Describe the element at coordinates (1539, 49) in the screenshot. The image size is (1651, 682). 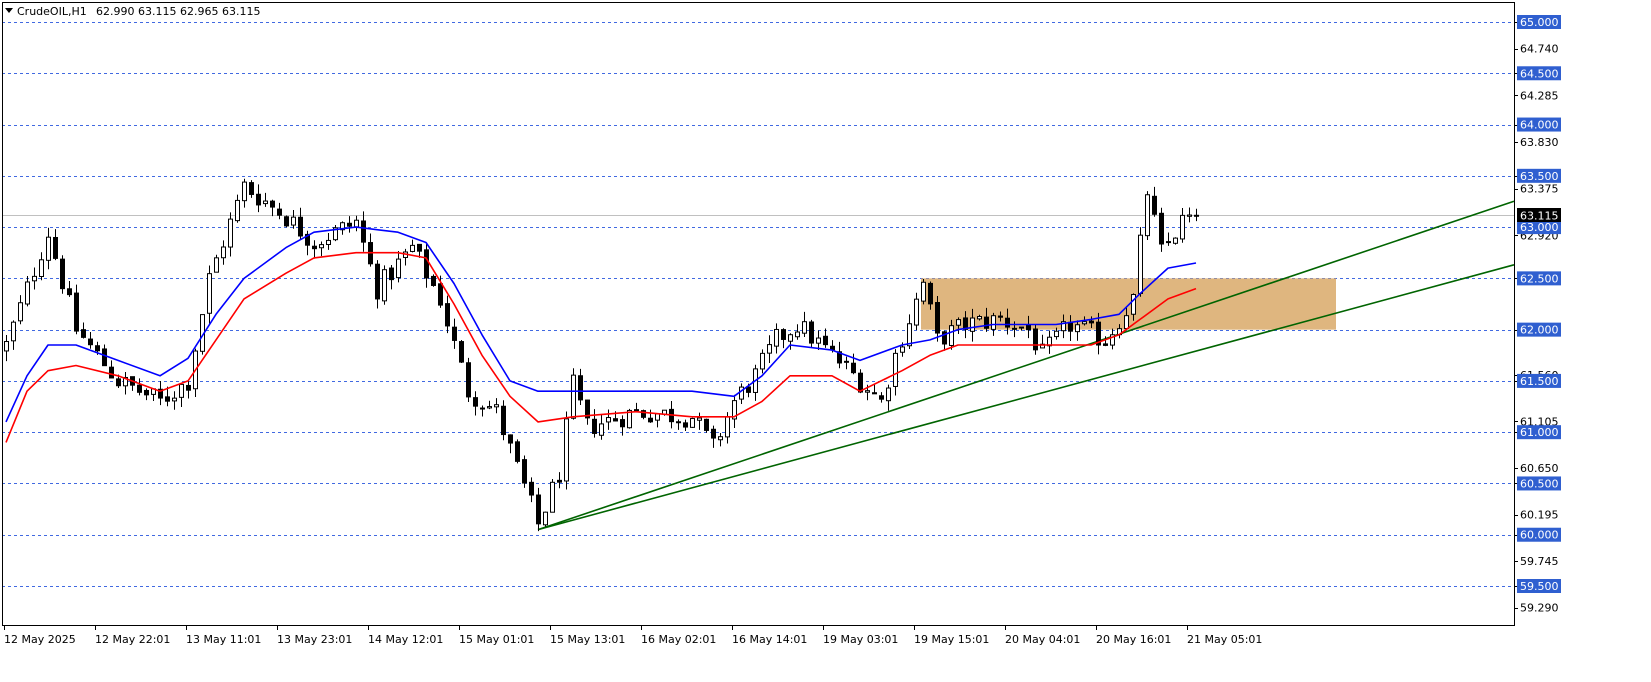
I see `price-tick-label: 64.740` at that location.